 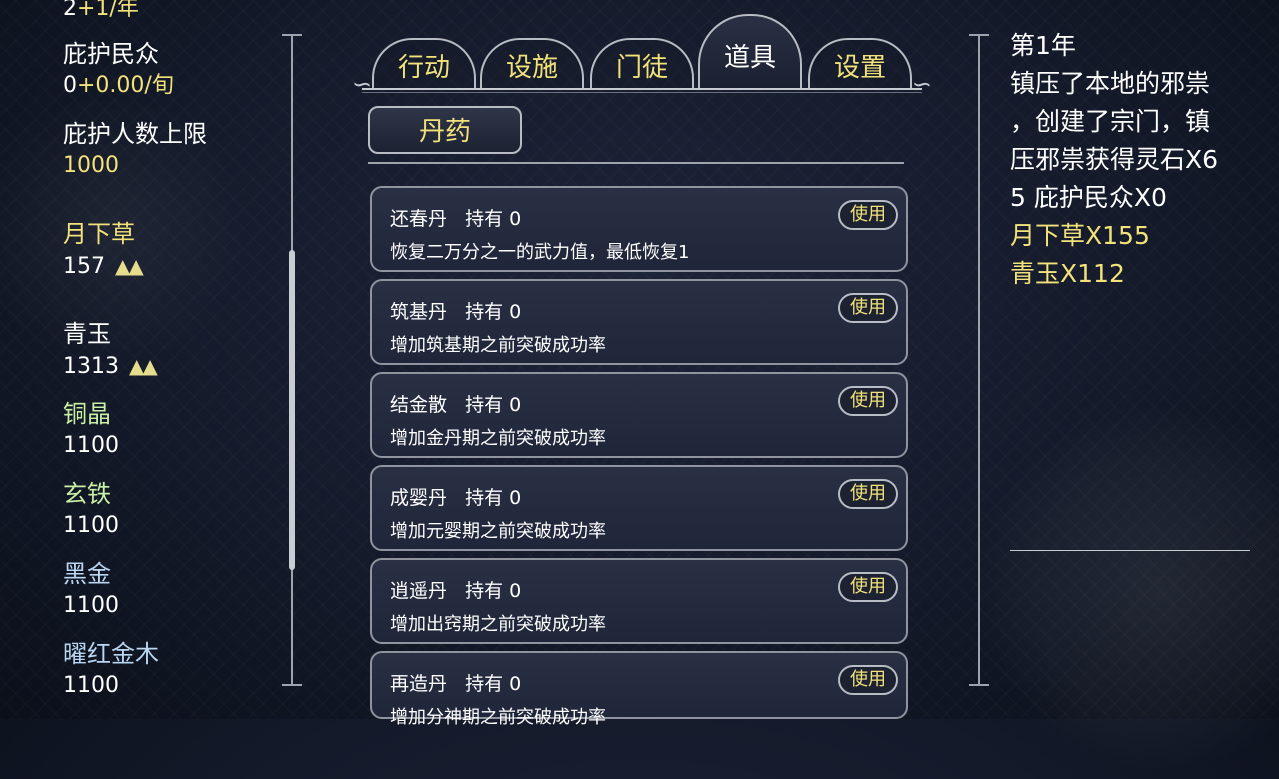 What do you see at coordinates (424, 63) in the screenshot?
I see `tab-actions: 行动` at bounding box center [424, 63].